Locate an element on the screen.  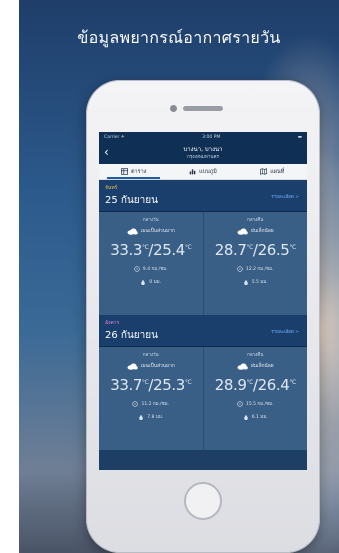
battery-icon: ▬ is located at coordinates (299, 137).